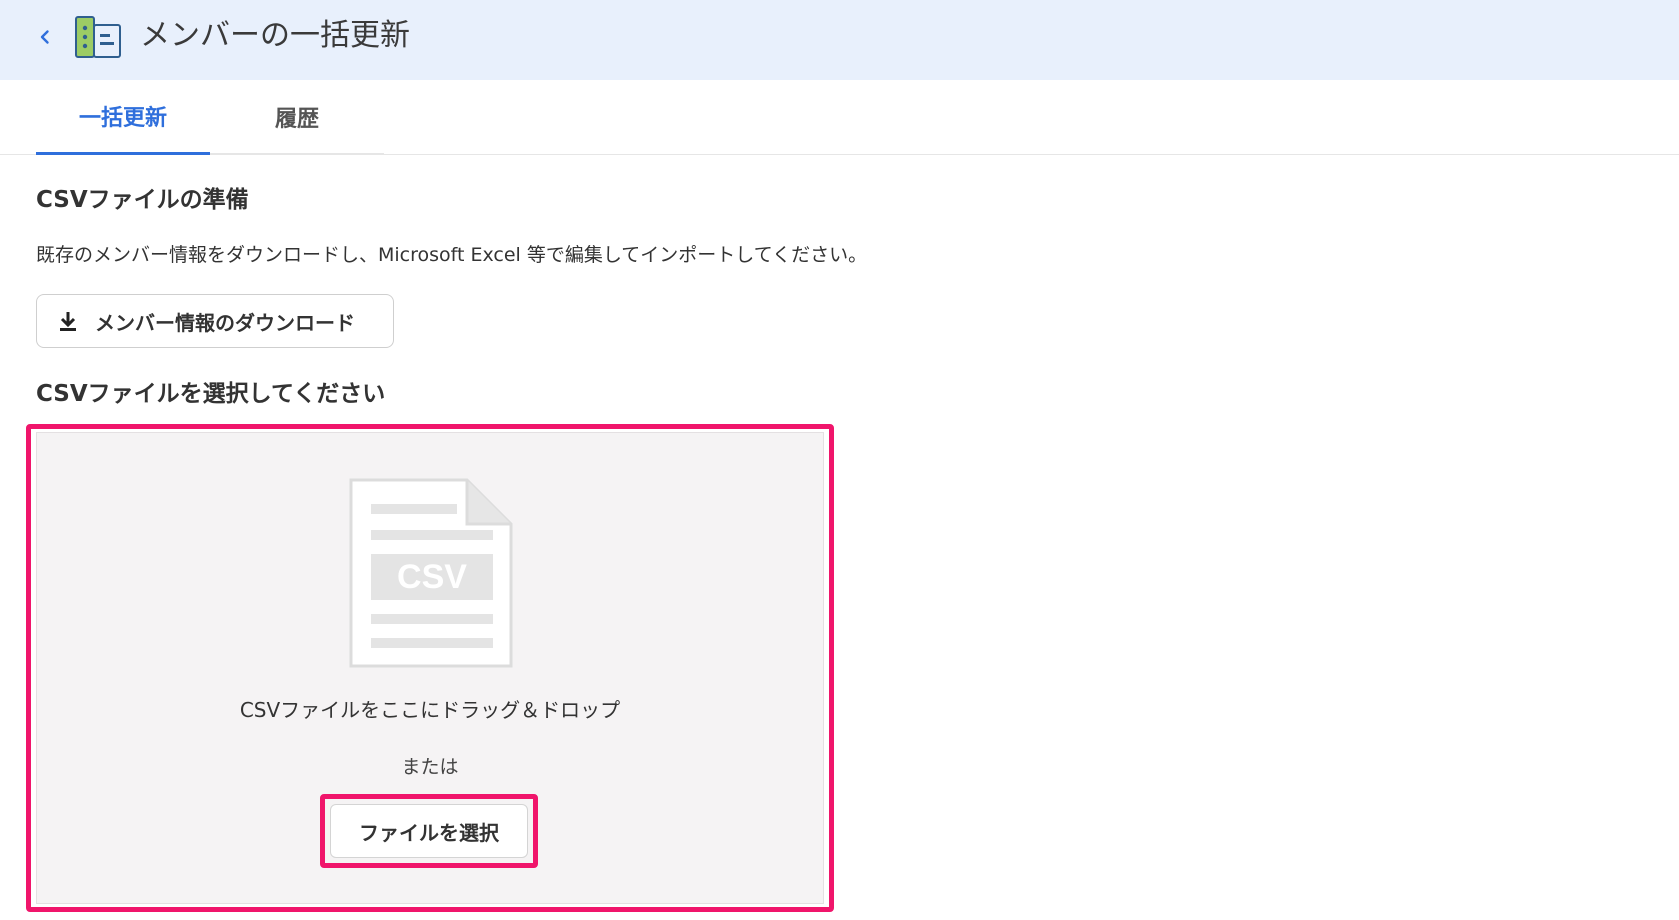  What do you see at coordinates (297, 117) in the screenshot?
I see `tab-history: 履歴` at bounding box center [297, 117].